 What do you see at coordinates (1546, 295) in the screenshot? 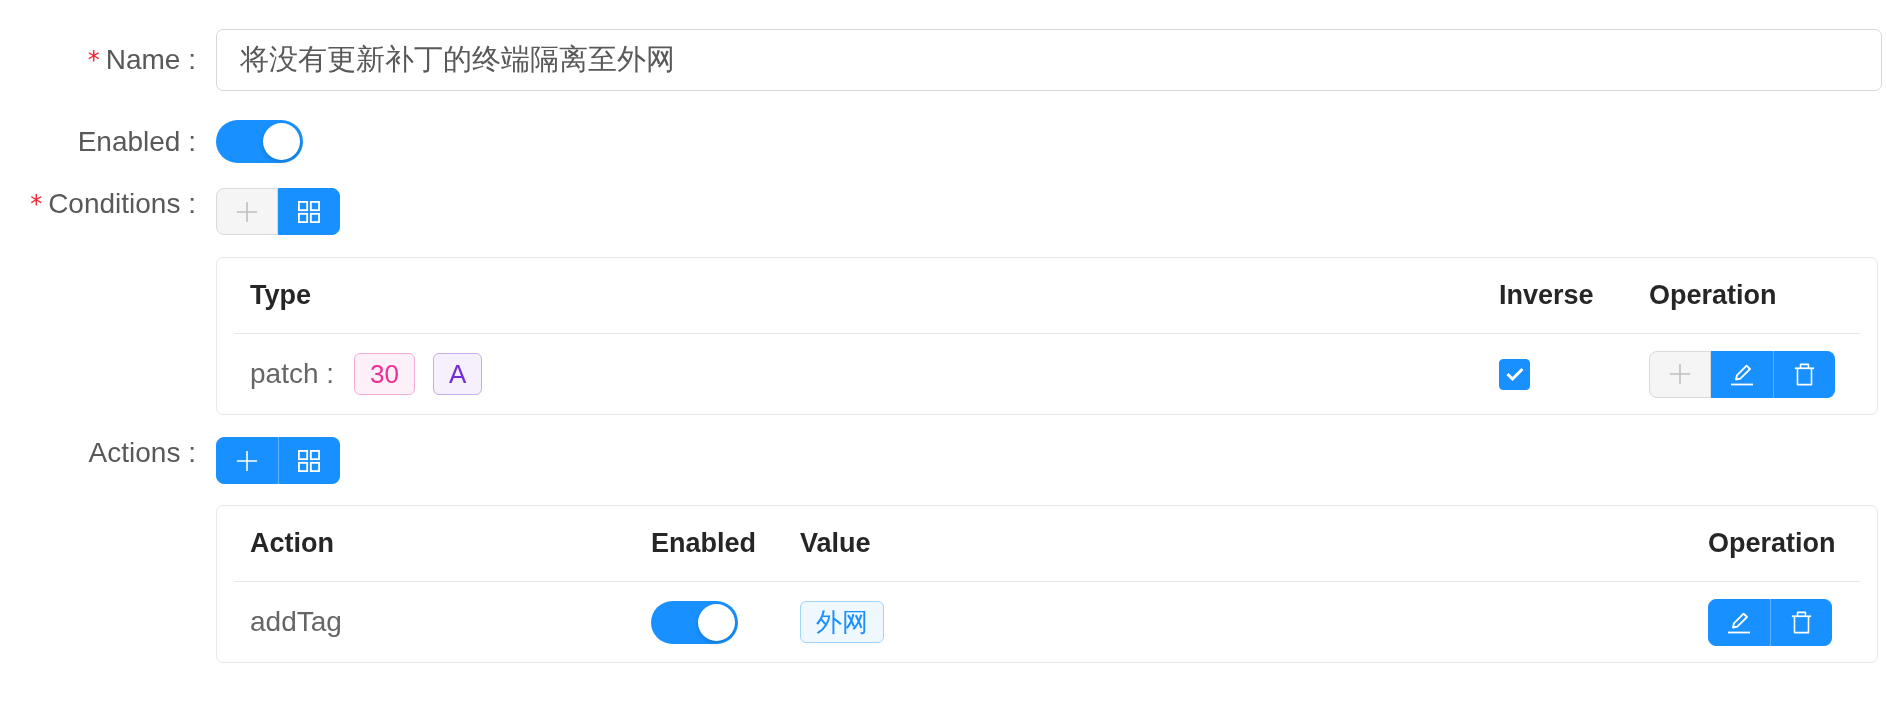
I see `column-header: Inverse` at bounding box center [1546, 295].